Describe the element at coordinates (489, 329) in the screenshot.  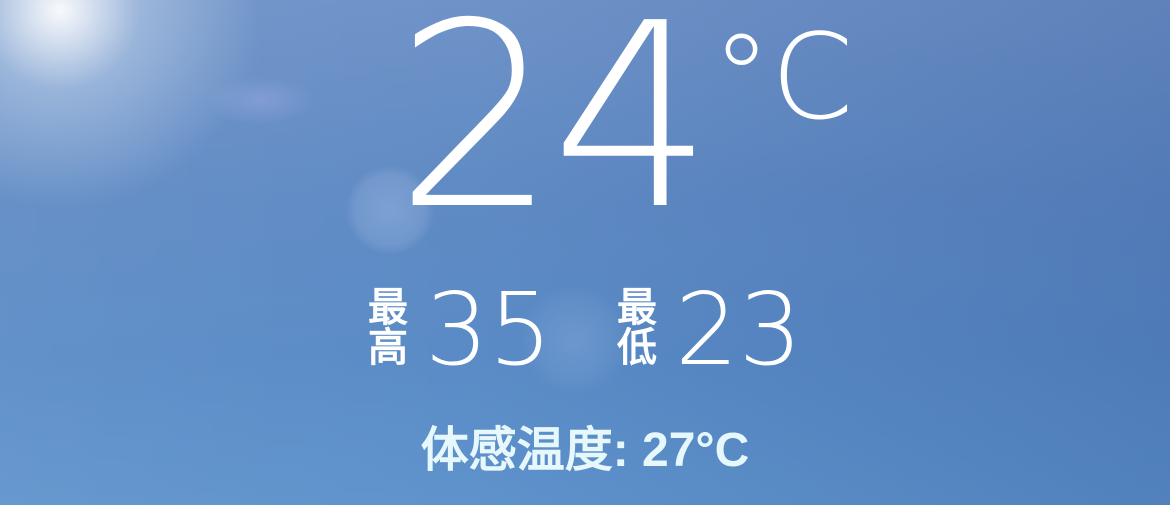
I see `high-temperature: 35` at that location.